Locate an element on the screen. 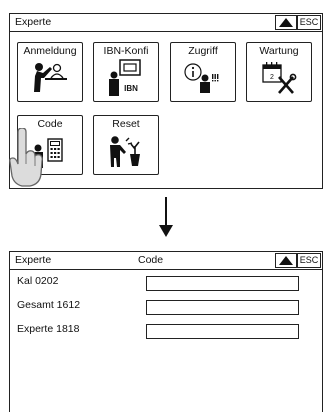  svg-text: 2 is located at coordinates (272, 77).